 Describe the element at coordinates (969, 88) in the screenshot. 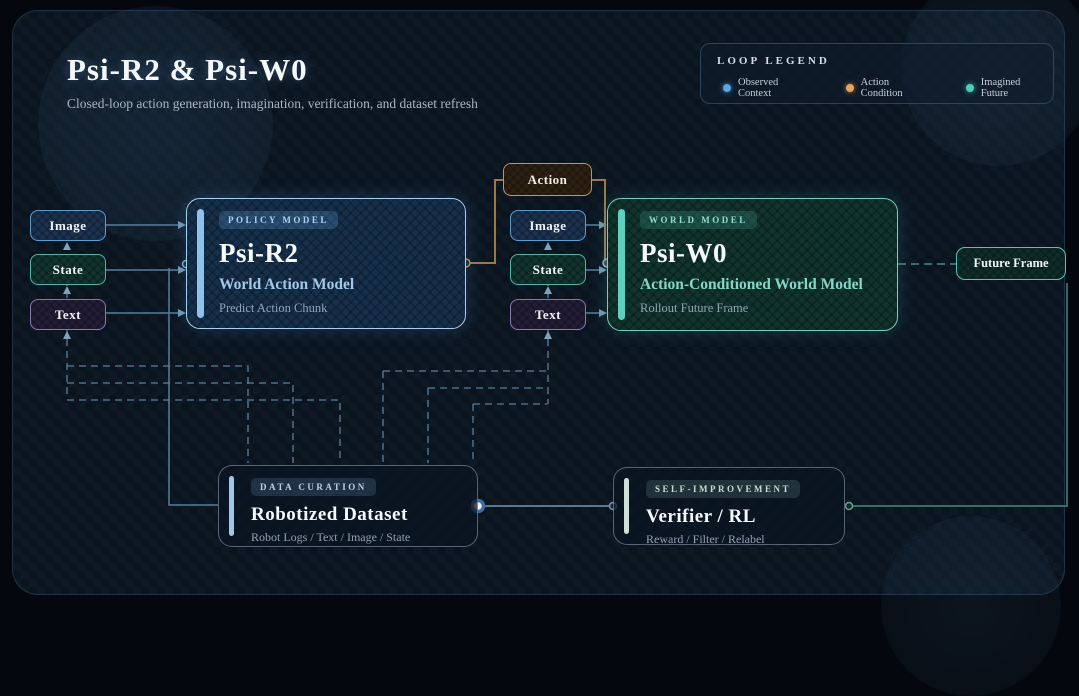

I see `imagined-future-dot-icon` at that location.